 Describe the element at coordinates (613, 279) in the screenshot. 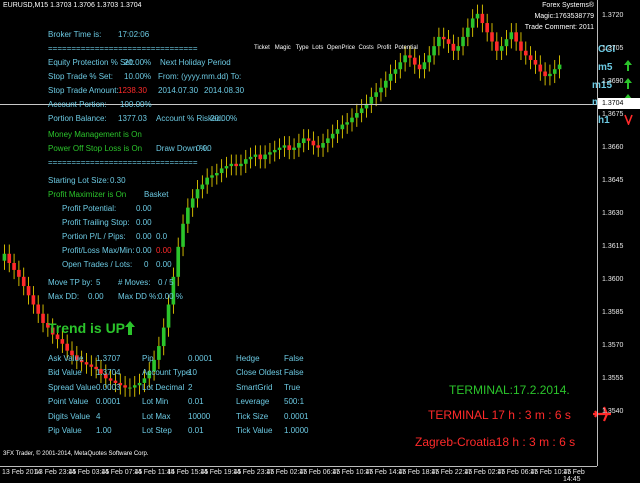

I see `price-tick: 1.3600` at that location.